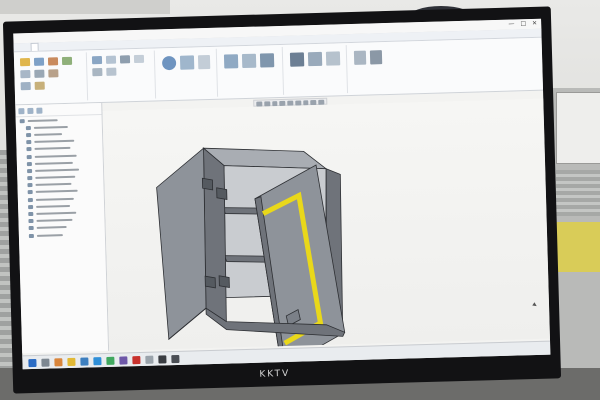 This screenshot has width=600, height=400. I want to click on shell-tool-icon, so click(187, 62).